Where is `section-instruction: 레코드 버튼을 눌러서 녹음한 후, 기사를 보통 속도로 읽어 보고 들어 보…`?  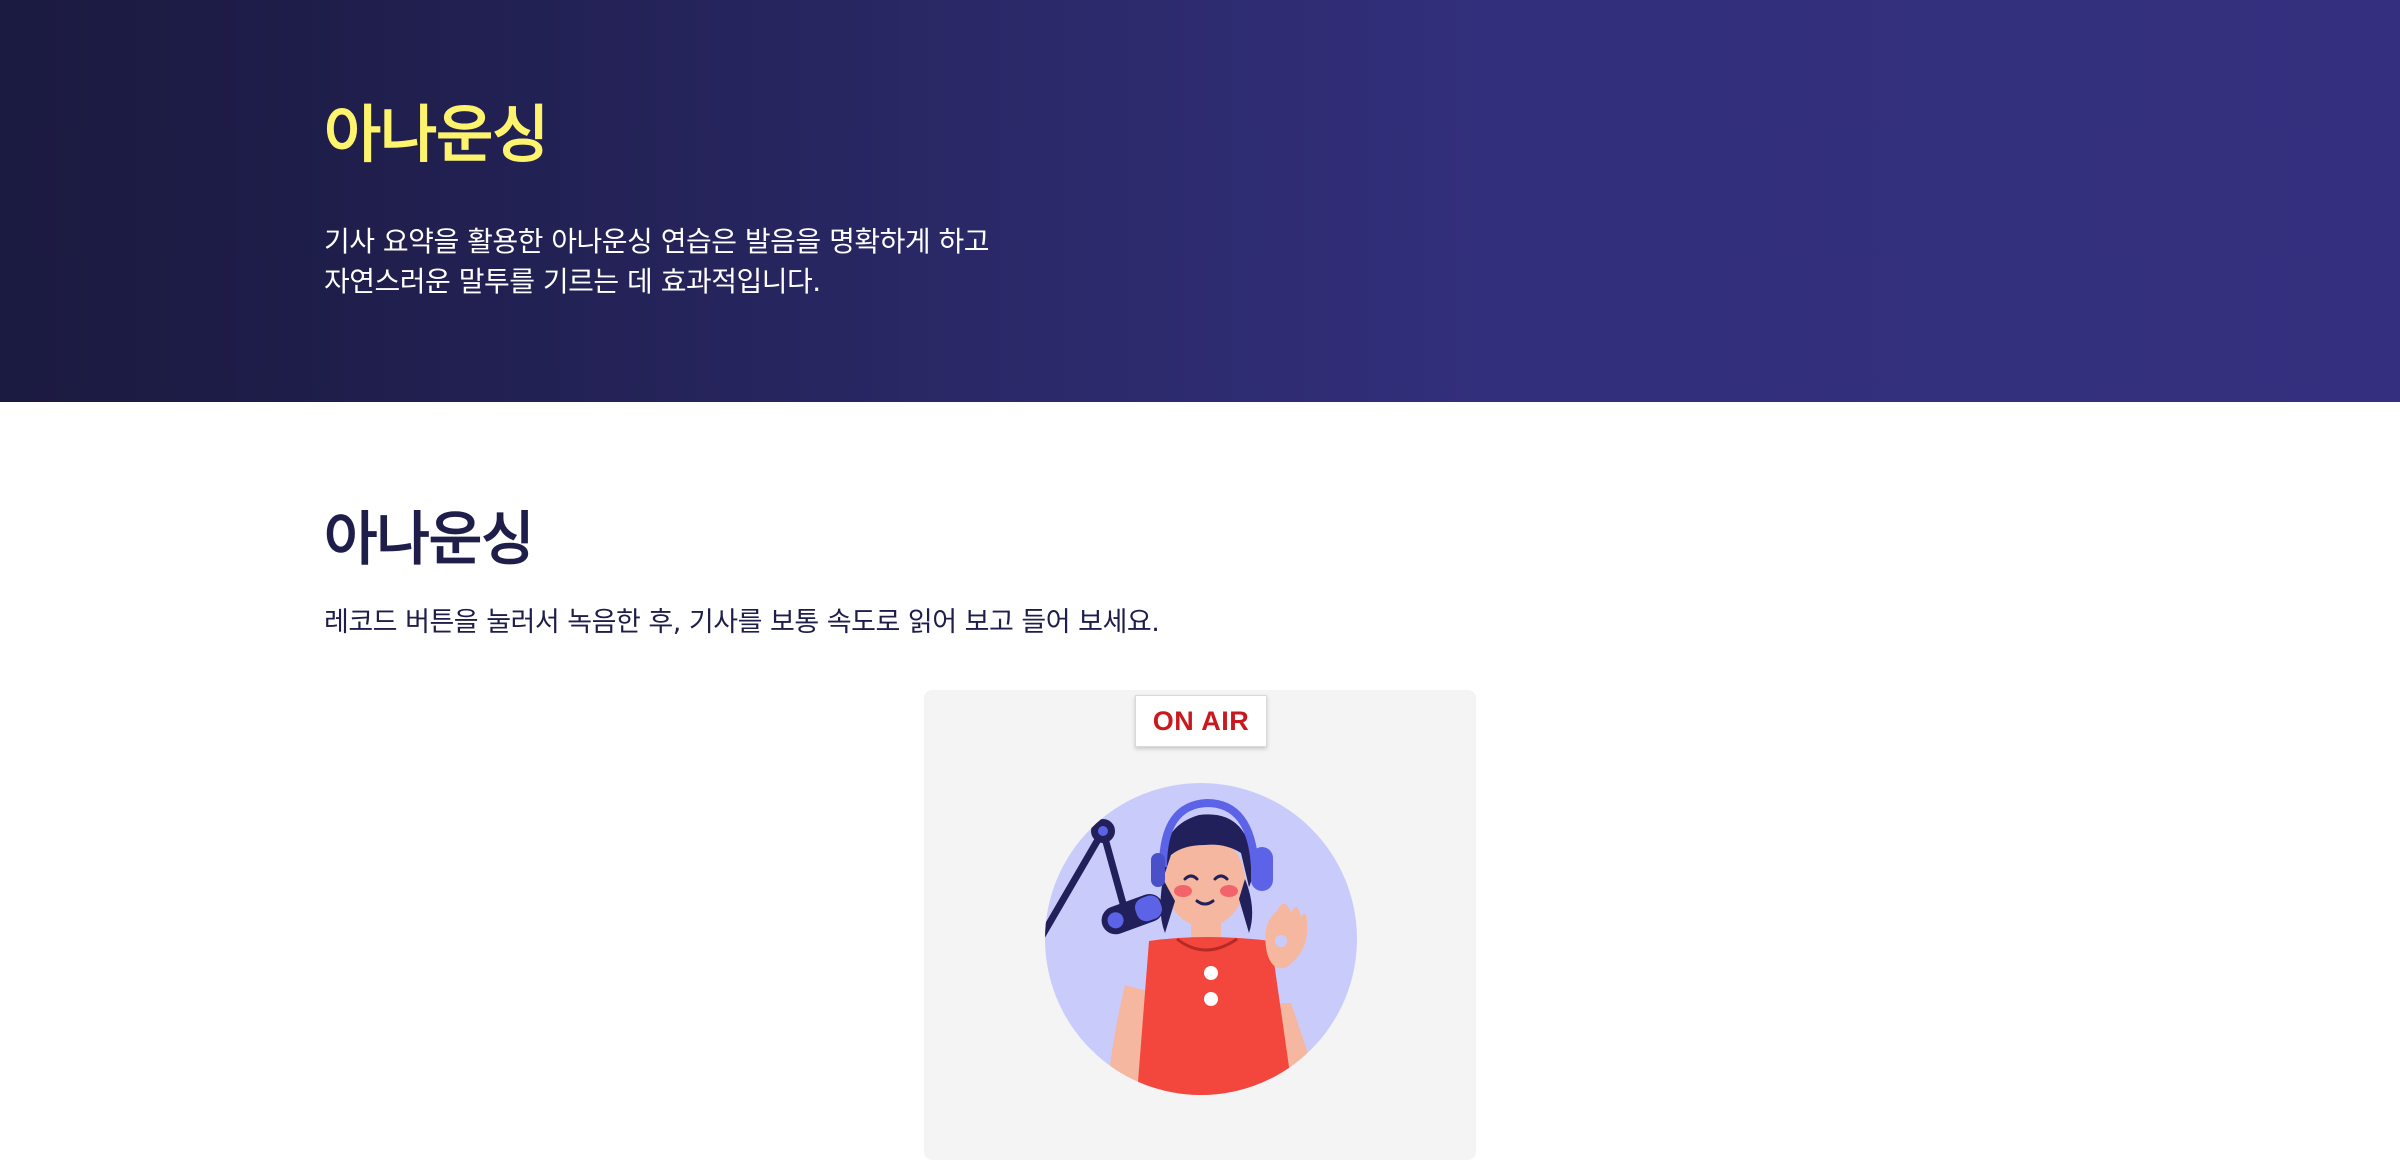 section-instruction: 레코드 버튼을 눌러서 녹음한 후, 기사를 보통 속도로 읽어 보고 들어 보… is located at coordinates (742, 622).